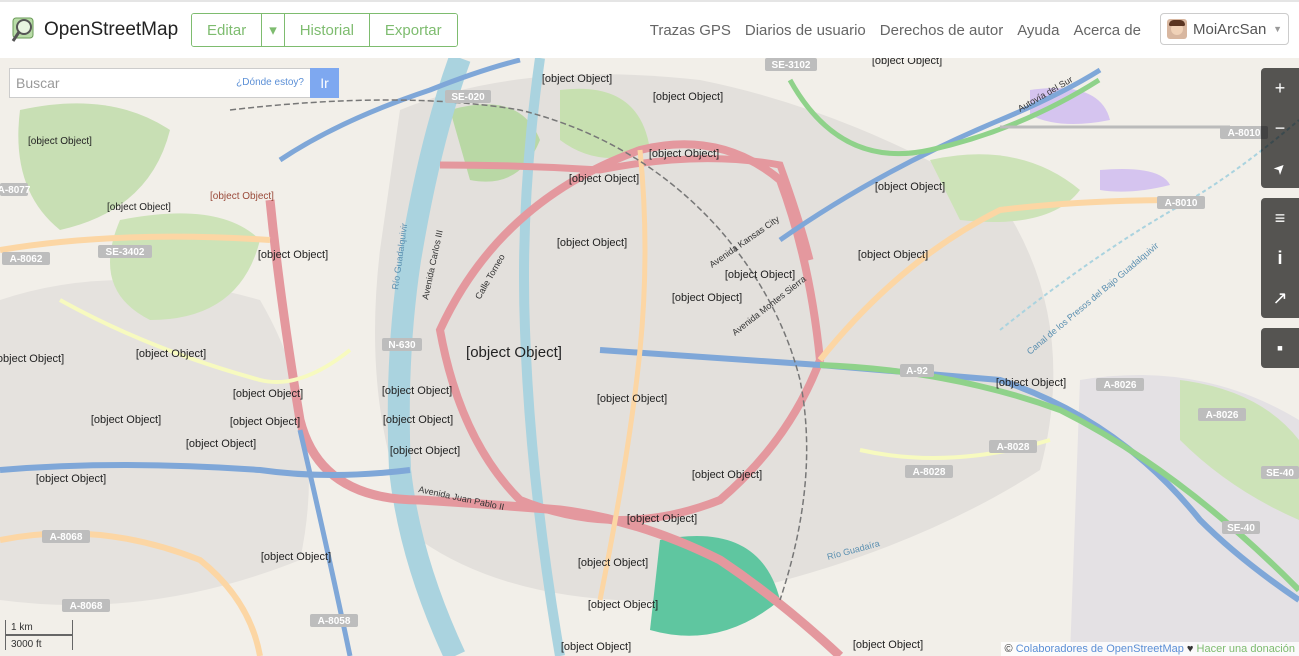 The height and width of the screenshot is (656, 1299). Describe the element at coordinates (1224, 29) in the screenshot. I see `user-menu: MoiArcSan ▼` at that location.